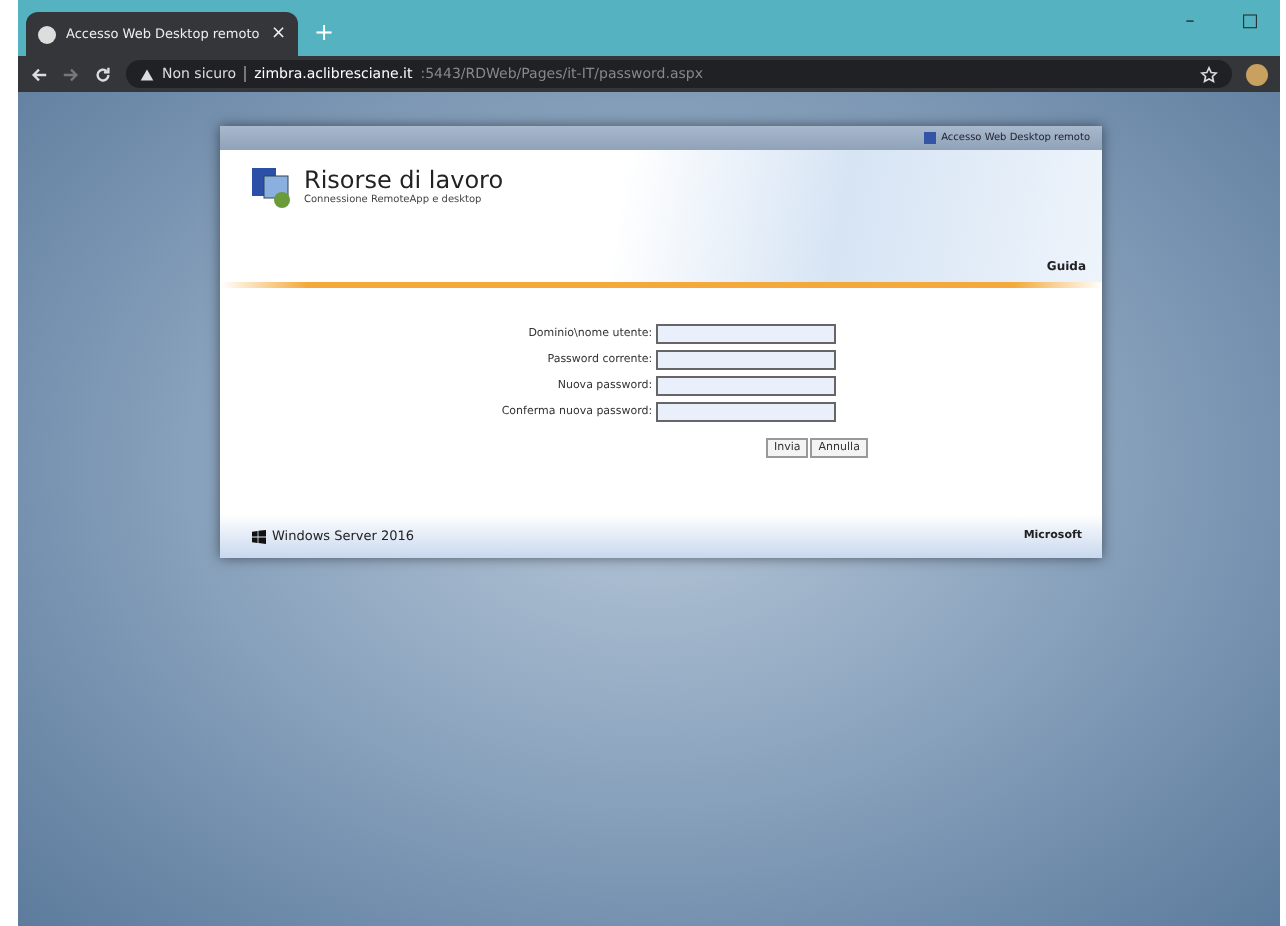  Describe the element at coordinates (103, 74) in the screenshot. I see `reload-icon` at that location.